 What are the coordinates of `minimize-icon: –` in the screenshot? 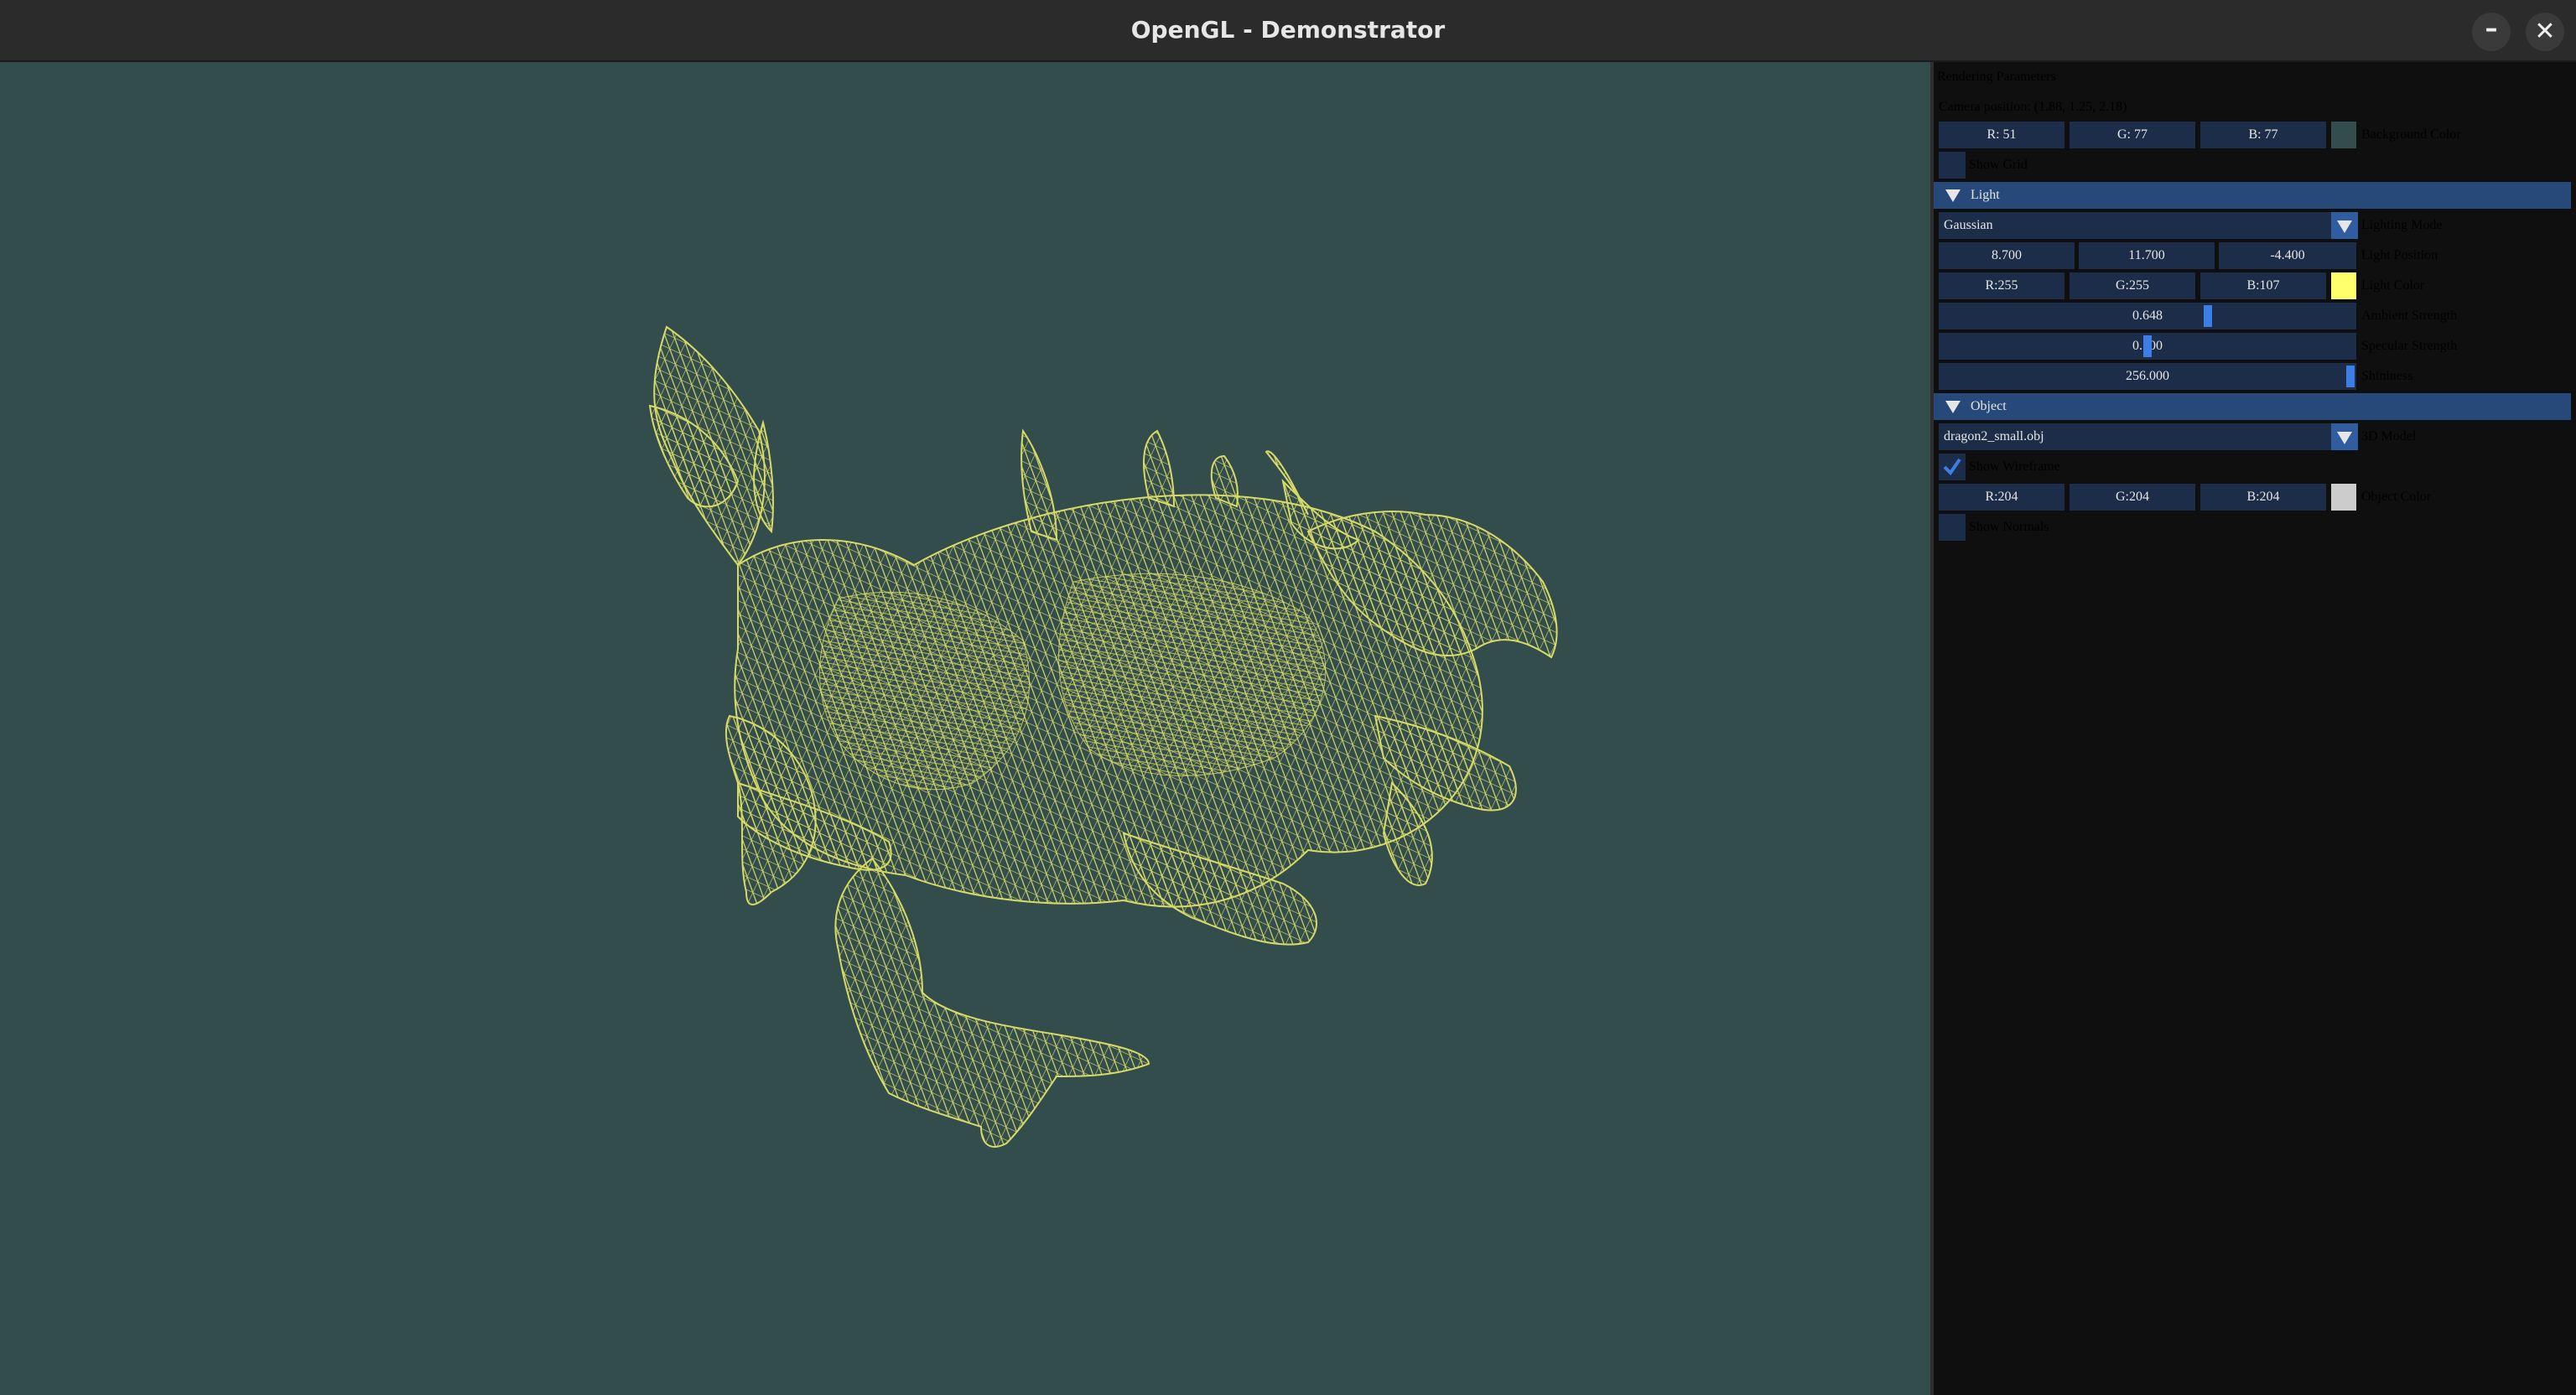 It's located at (2491, 29).